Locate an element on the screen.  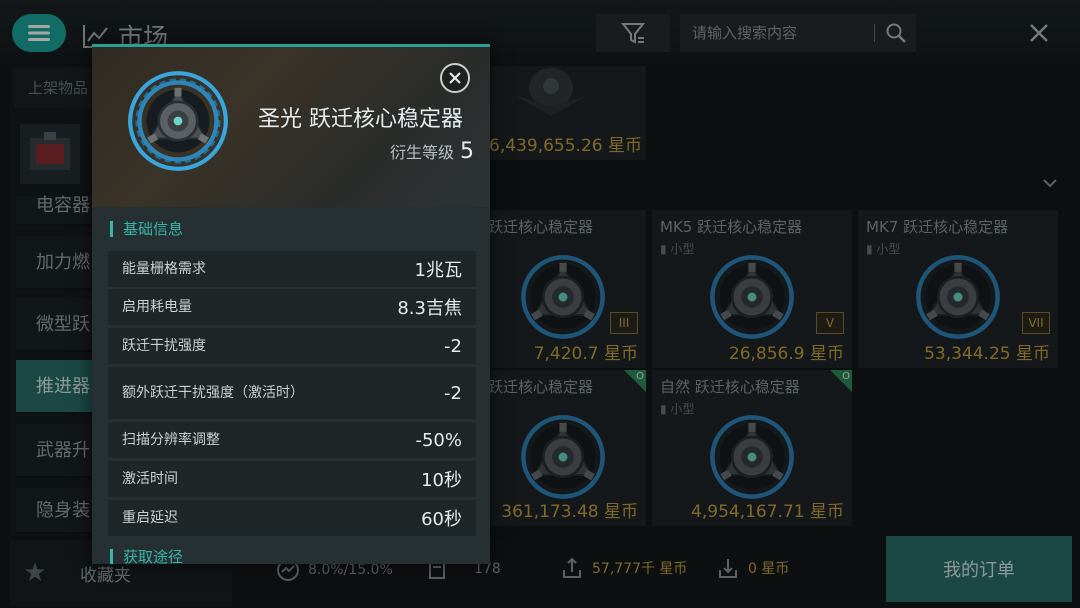
item-price: 26,856.9 星币 is located at coordinates (786, 354).